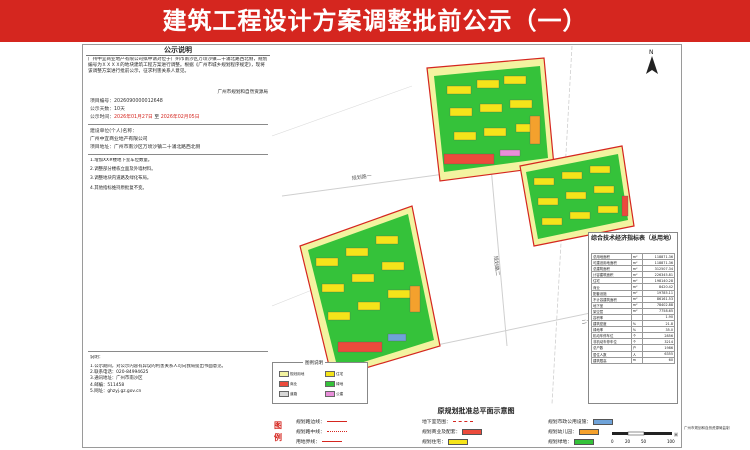 Image resolution: width=750 pixels, height=450 pixels. I want to click on project-number-value: 2026090000012648, so click(138, 101).